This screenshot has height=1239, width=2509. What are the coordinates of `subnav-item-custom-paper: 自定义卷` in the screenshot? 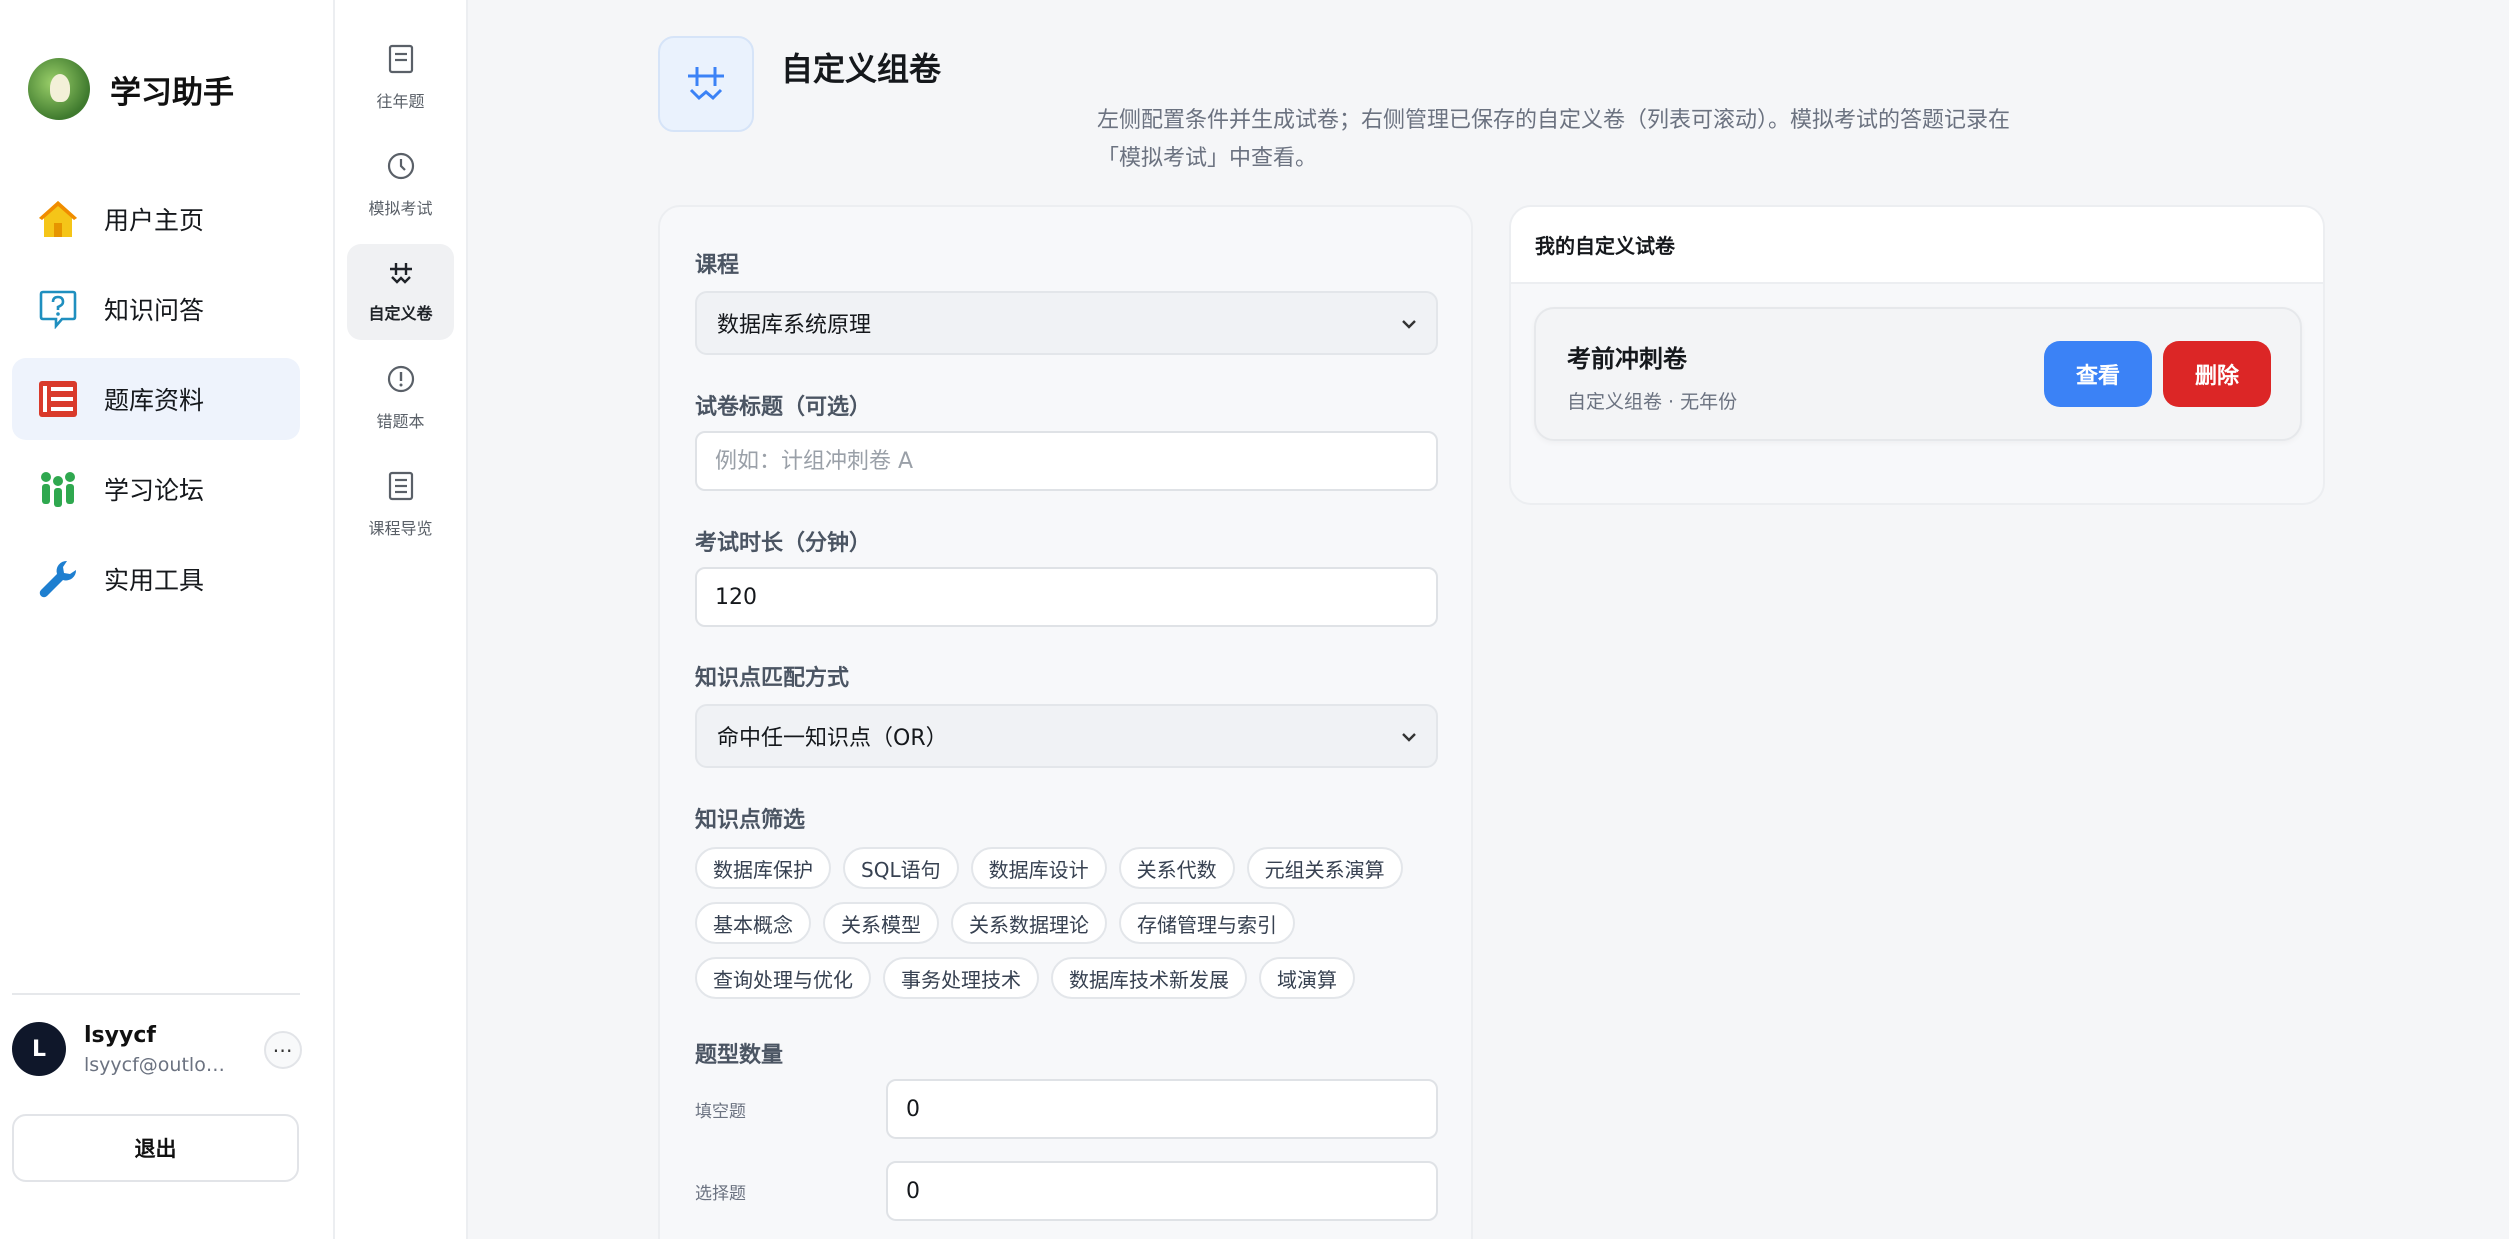 It's located at (400, 292).